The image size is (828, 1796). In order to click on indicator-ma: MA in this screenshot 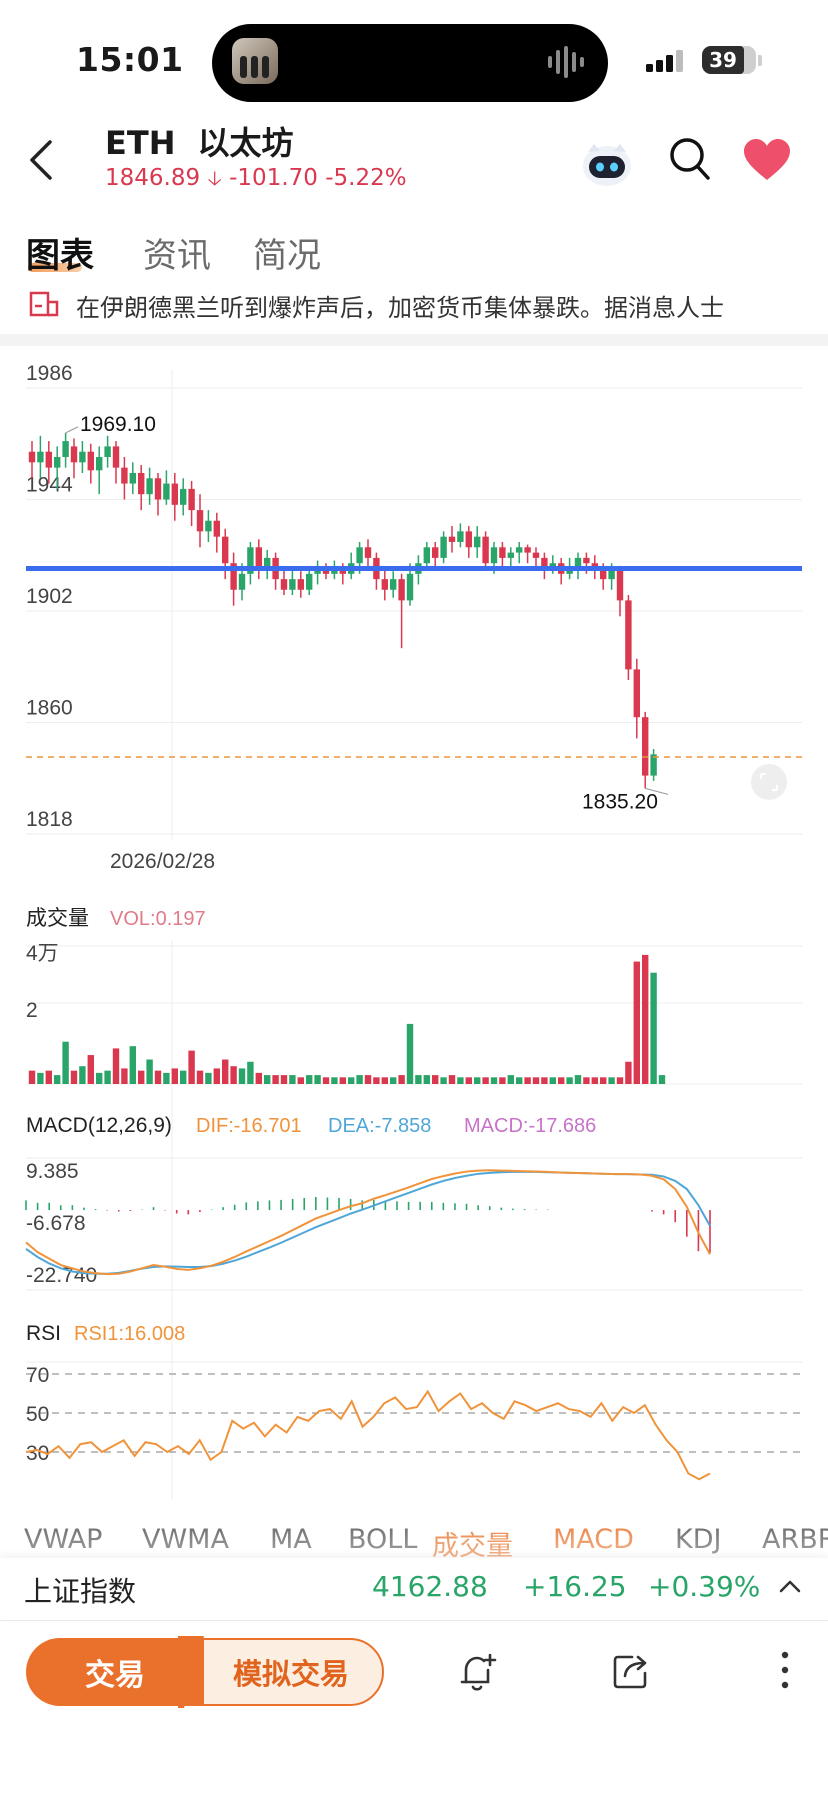, I will do `click(291, 1539)`.